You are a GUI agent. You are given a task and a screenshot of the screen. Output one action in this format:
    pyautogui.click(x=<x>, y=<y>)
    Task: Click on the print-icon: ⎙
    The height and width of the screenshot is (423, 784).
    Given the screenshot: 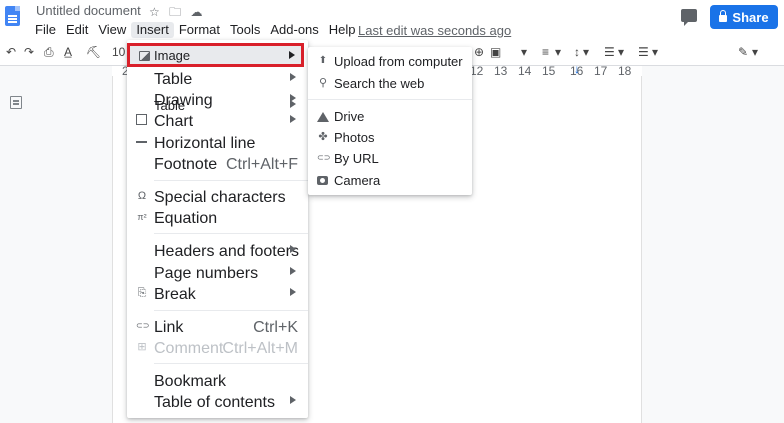 What is the action you would take?
    pyautogui.click(x=49, y=52)
    